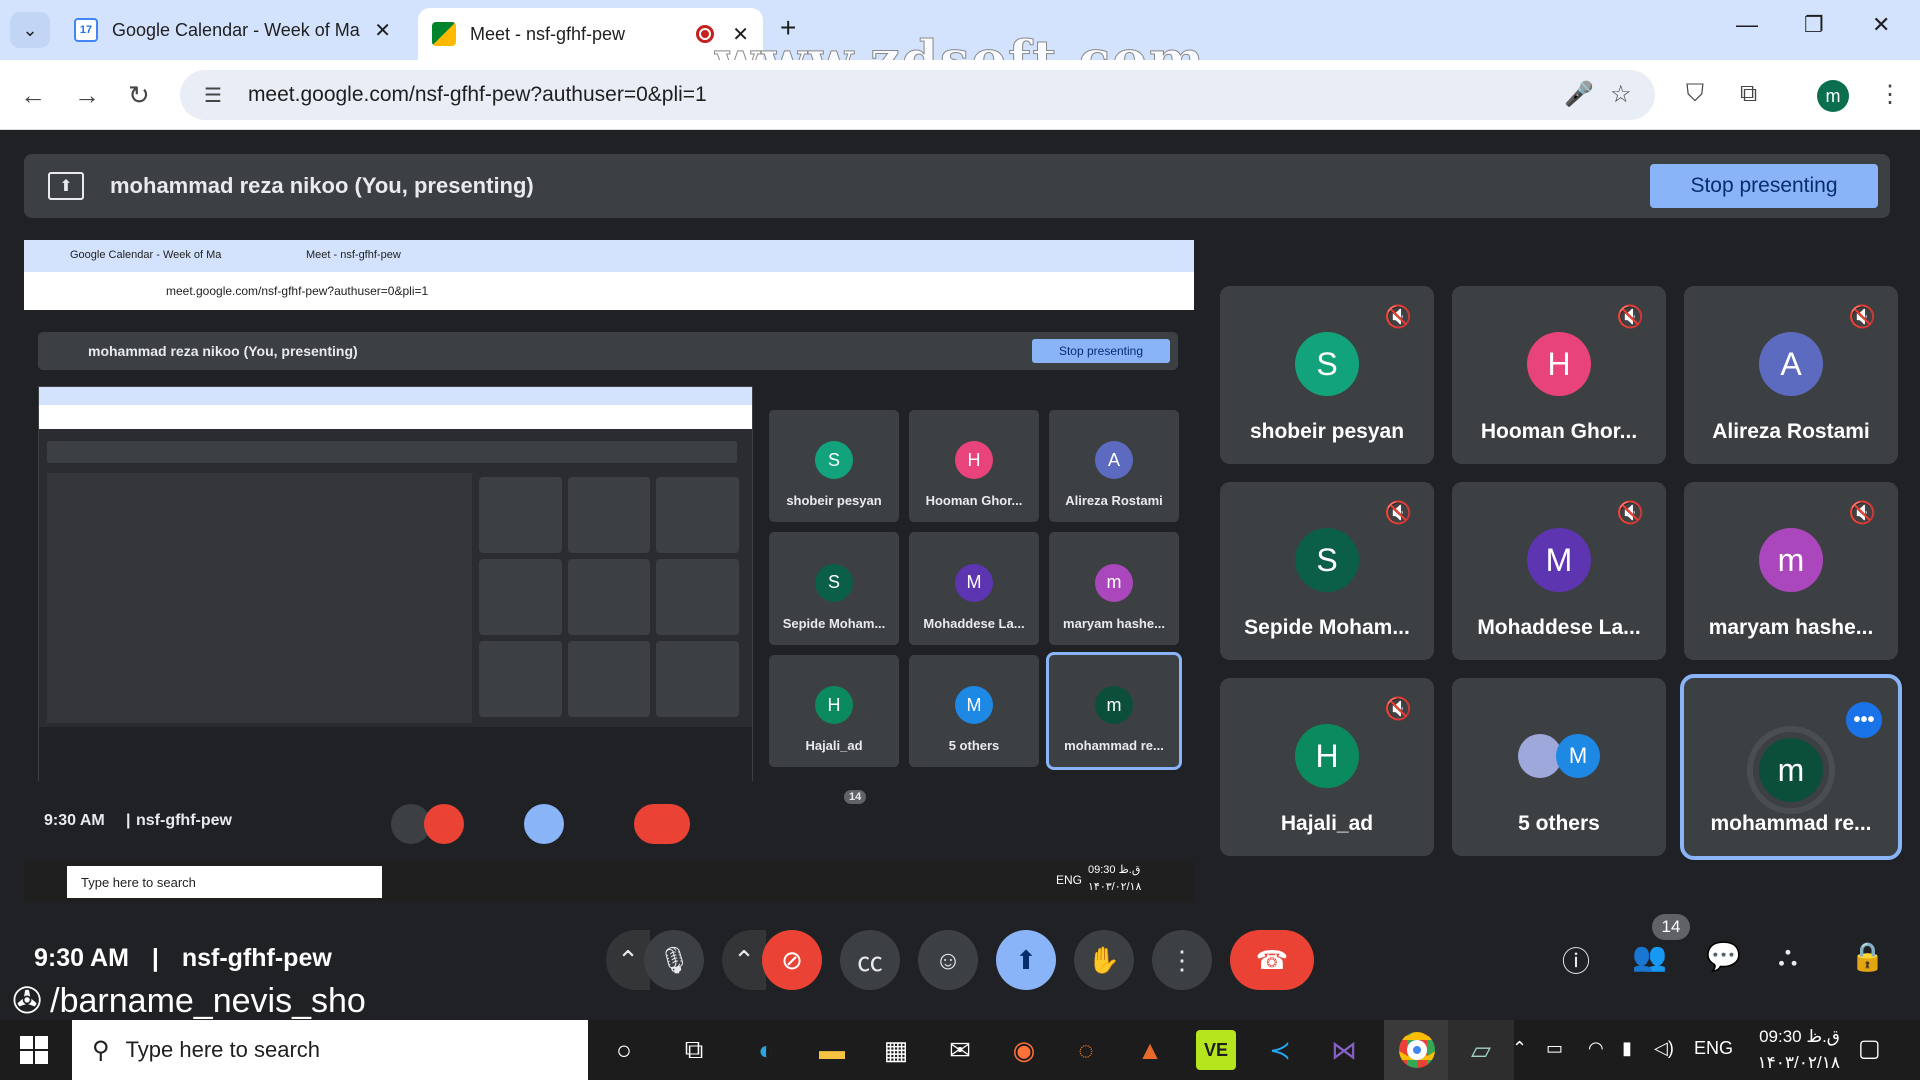 The image size is (1920, 1080). I want to click on microphone-icon: 🎤, so click(1579, 94).